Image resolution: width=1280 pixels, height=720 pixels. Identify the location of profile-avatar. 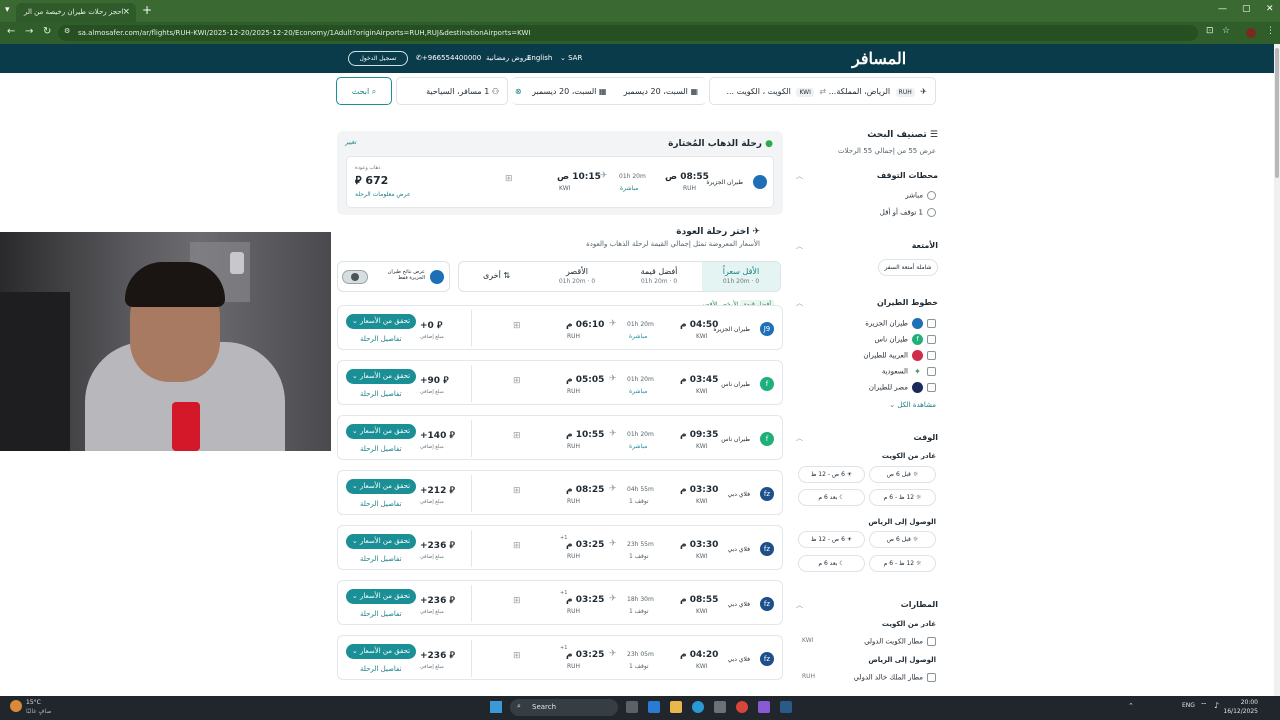
(1251, 33).